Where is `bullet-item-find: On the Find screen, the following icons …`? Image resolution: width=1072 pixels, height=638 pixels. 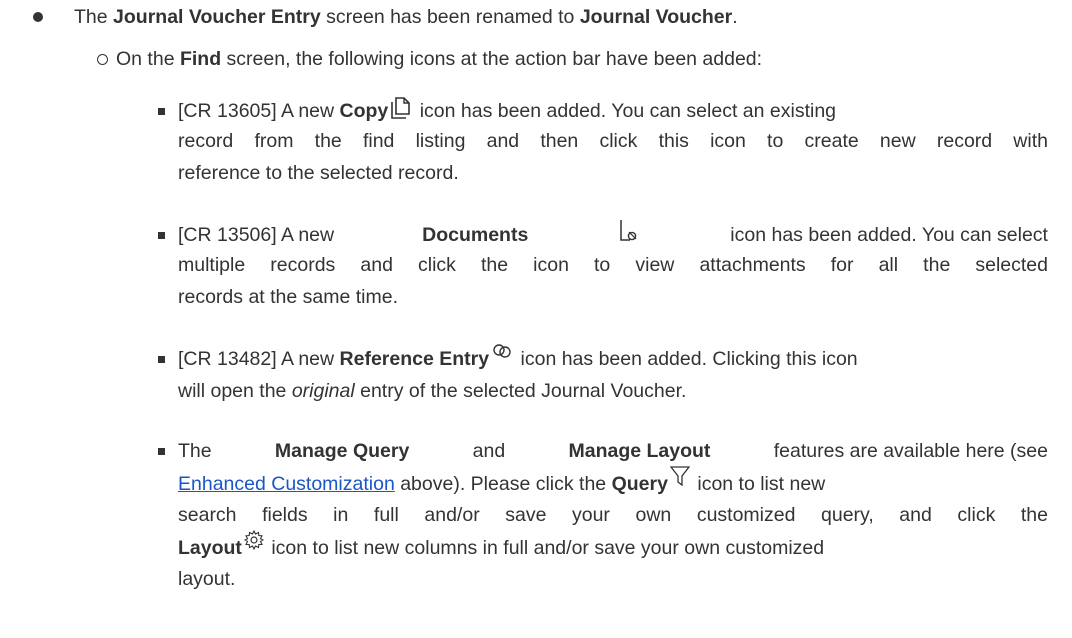
bullet-item-find: On the Find screen, the following icons … is located at coordinates (536, 45).